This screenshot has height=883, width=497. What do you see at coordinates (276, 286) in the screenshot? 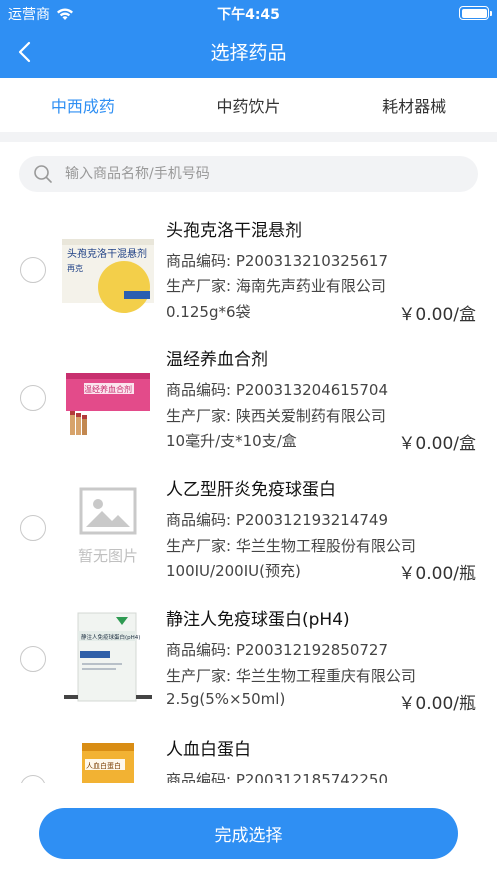
I see `product-manufacturer: 生产厂家: 海南先声药业有限公司` at bounding box center [276, 286].